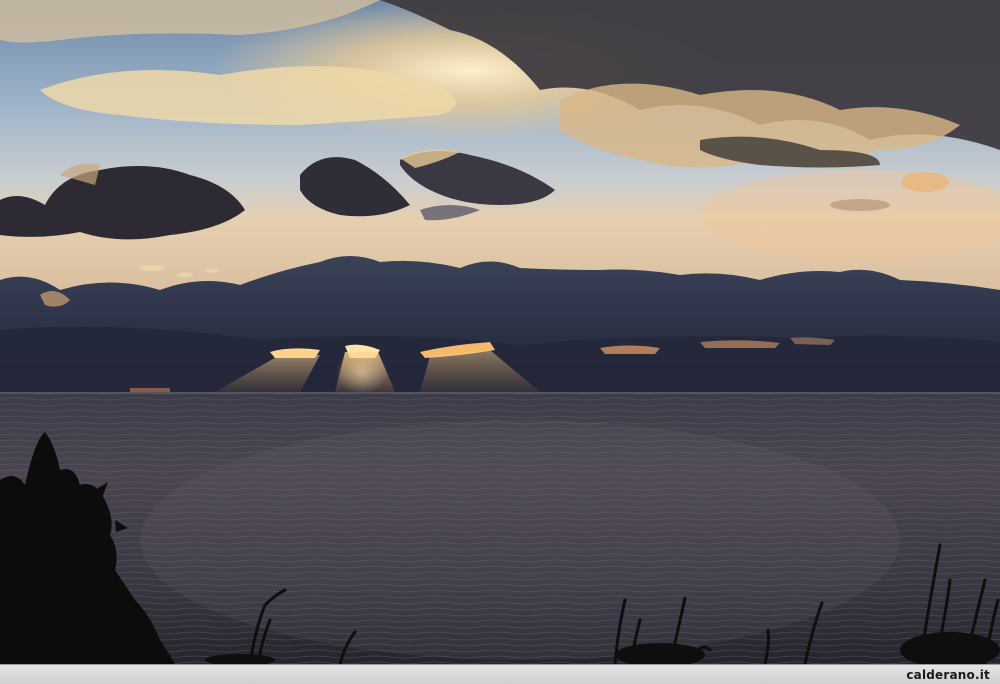 This screenshot has height=684, width=1000. Describe the element at coordinates (948, 675) in the screenshot. I see `watermark: calderano.it` at that location.